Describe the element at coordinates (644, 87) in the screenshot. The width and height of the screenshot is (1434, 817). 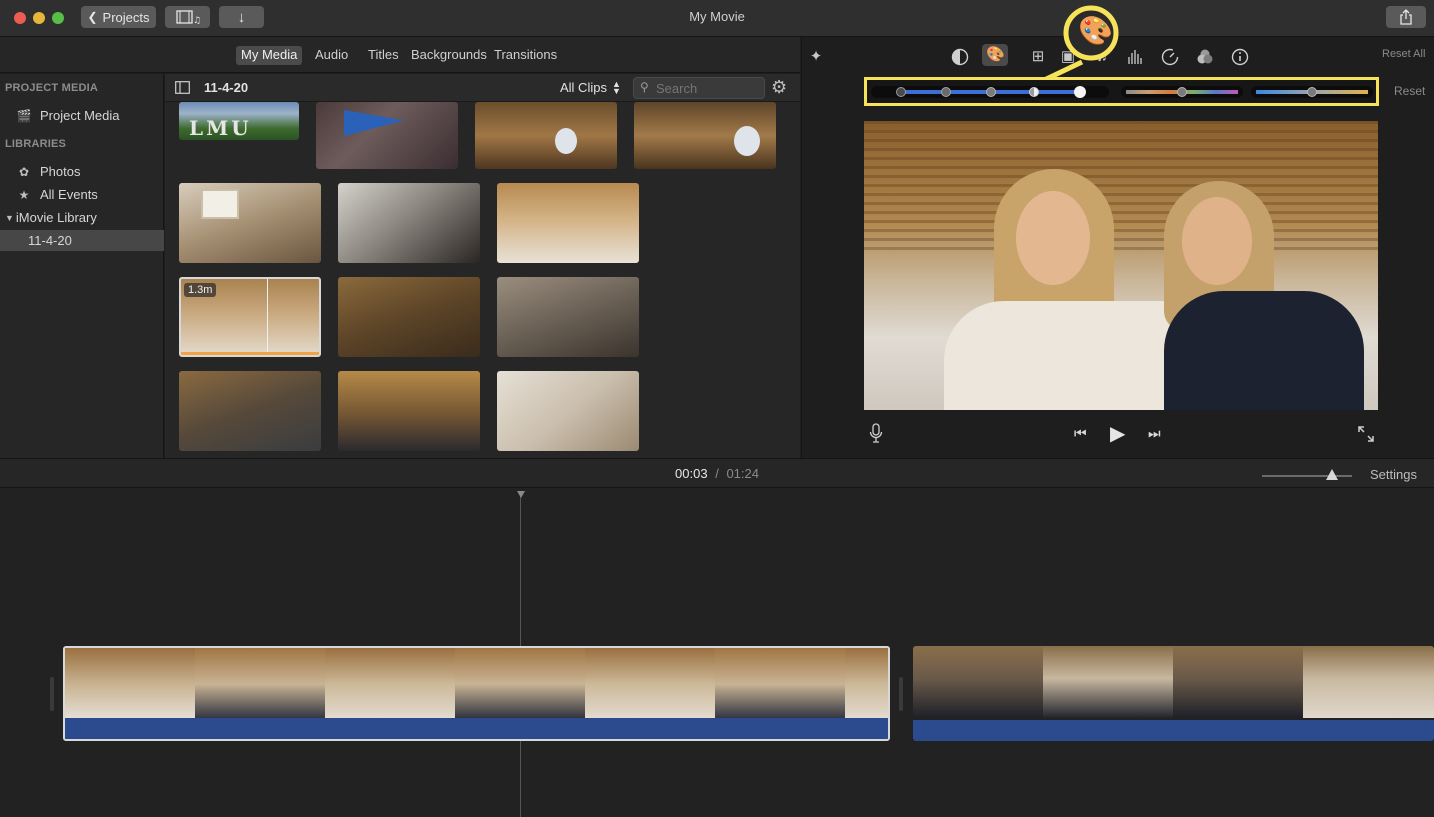
I see `search-icon: ⚲` at that location.